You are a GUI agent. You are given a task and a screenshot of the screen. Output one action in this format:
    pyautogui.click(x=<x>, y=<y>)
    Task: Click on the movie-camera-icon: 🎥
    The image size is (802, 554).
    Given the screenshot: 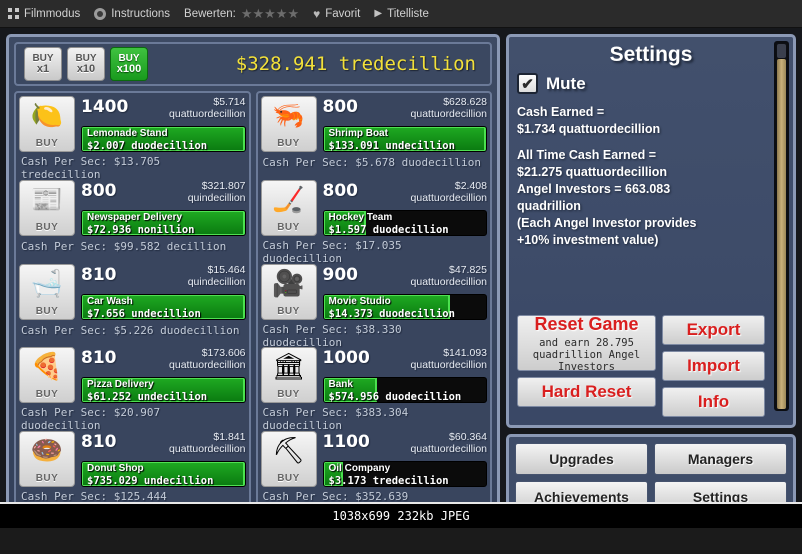 What is the action you would take?
    pyautogui.click(x=288, y=282)
    